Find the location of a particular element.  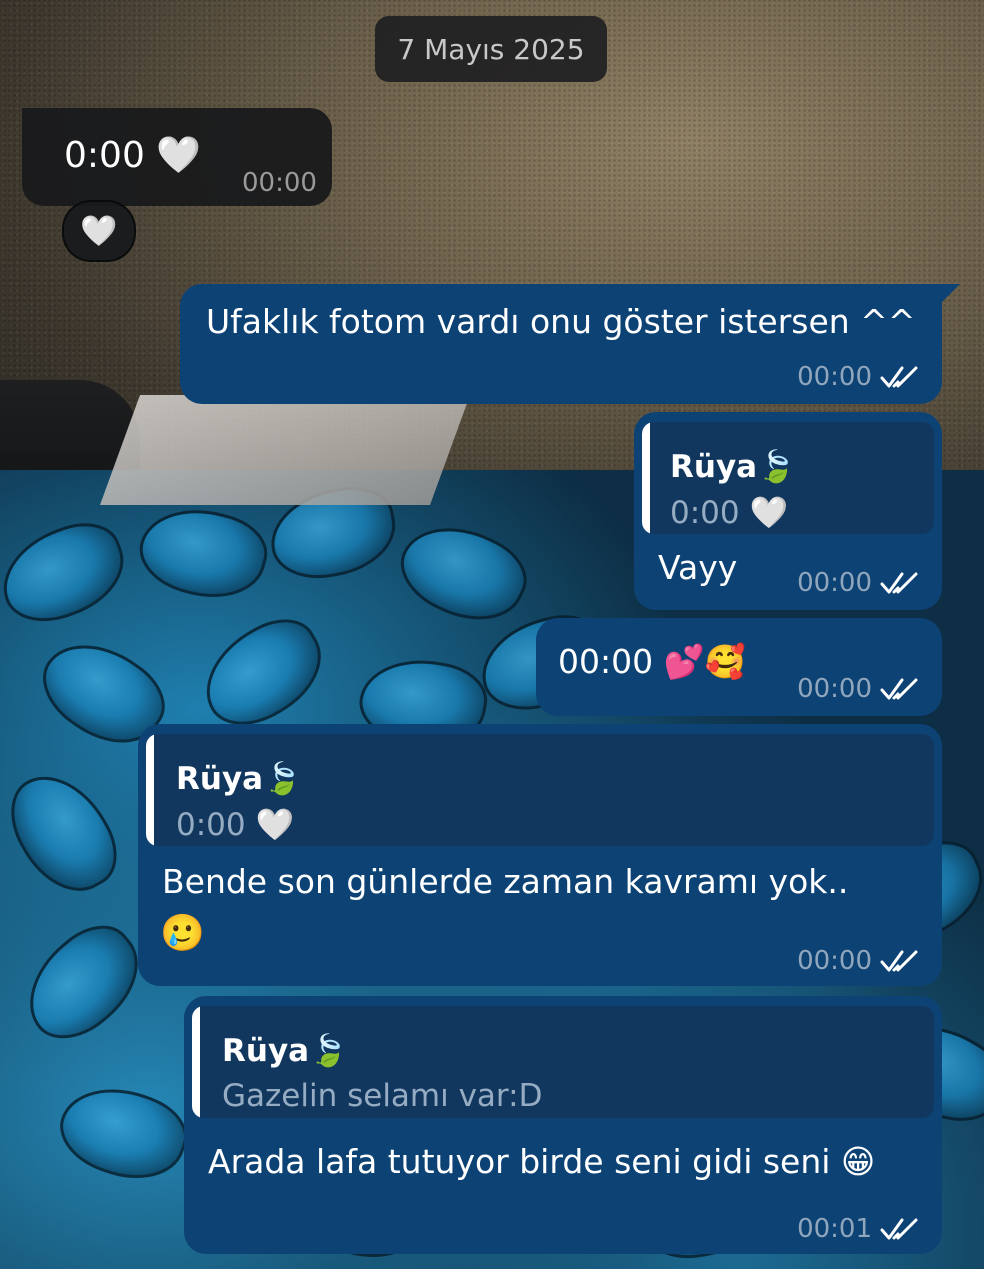

message-text: 00:00 💕🥰 is located at coordinates (652, 661).